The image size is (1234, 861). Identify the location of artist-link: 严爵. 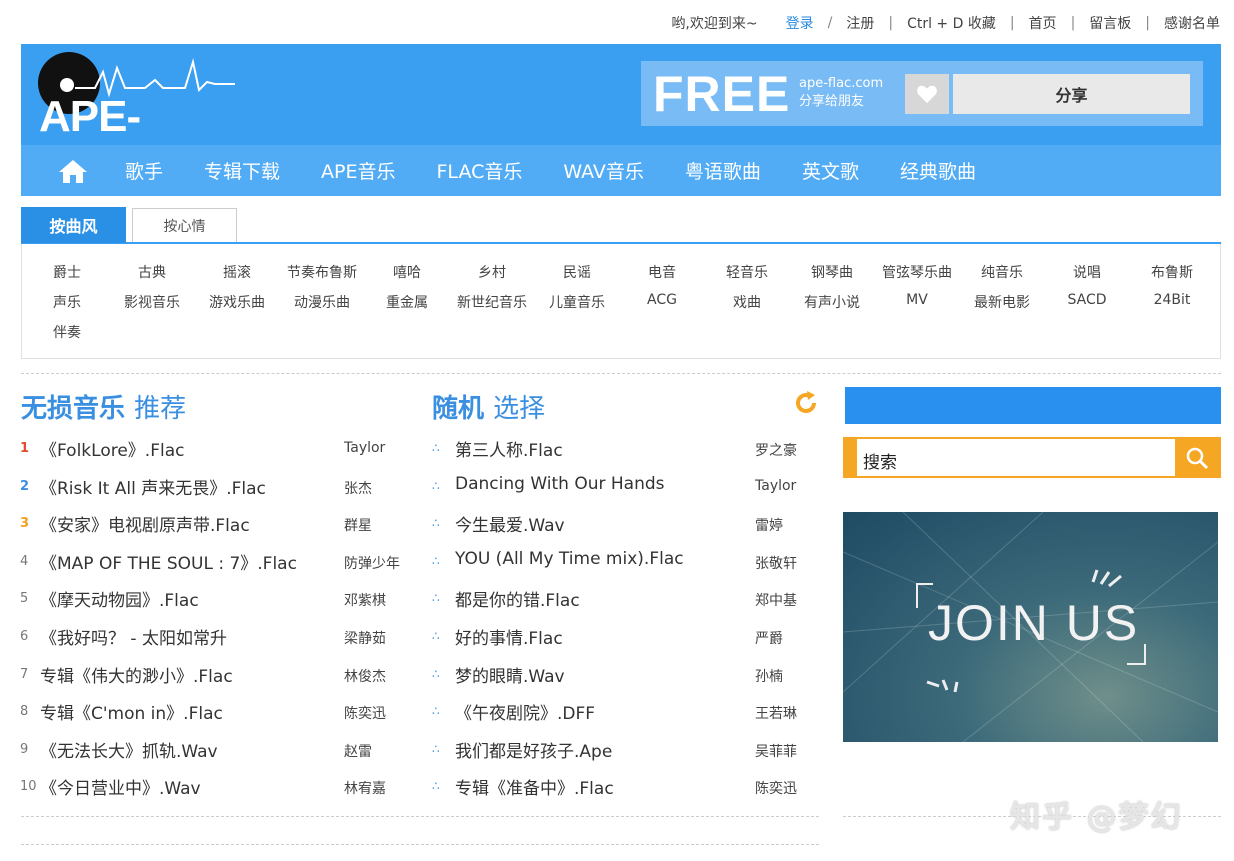
(769, 638).